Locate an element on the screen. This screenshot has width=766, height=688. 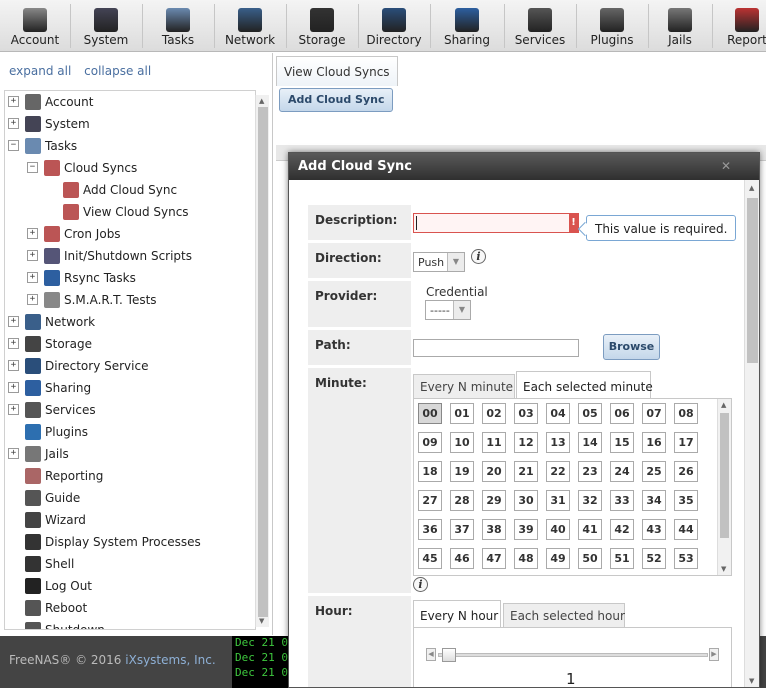
minute-08-button: 08 is located at coordinates (686, 413).